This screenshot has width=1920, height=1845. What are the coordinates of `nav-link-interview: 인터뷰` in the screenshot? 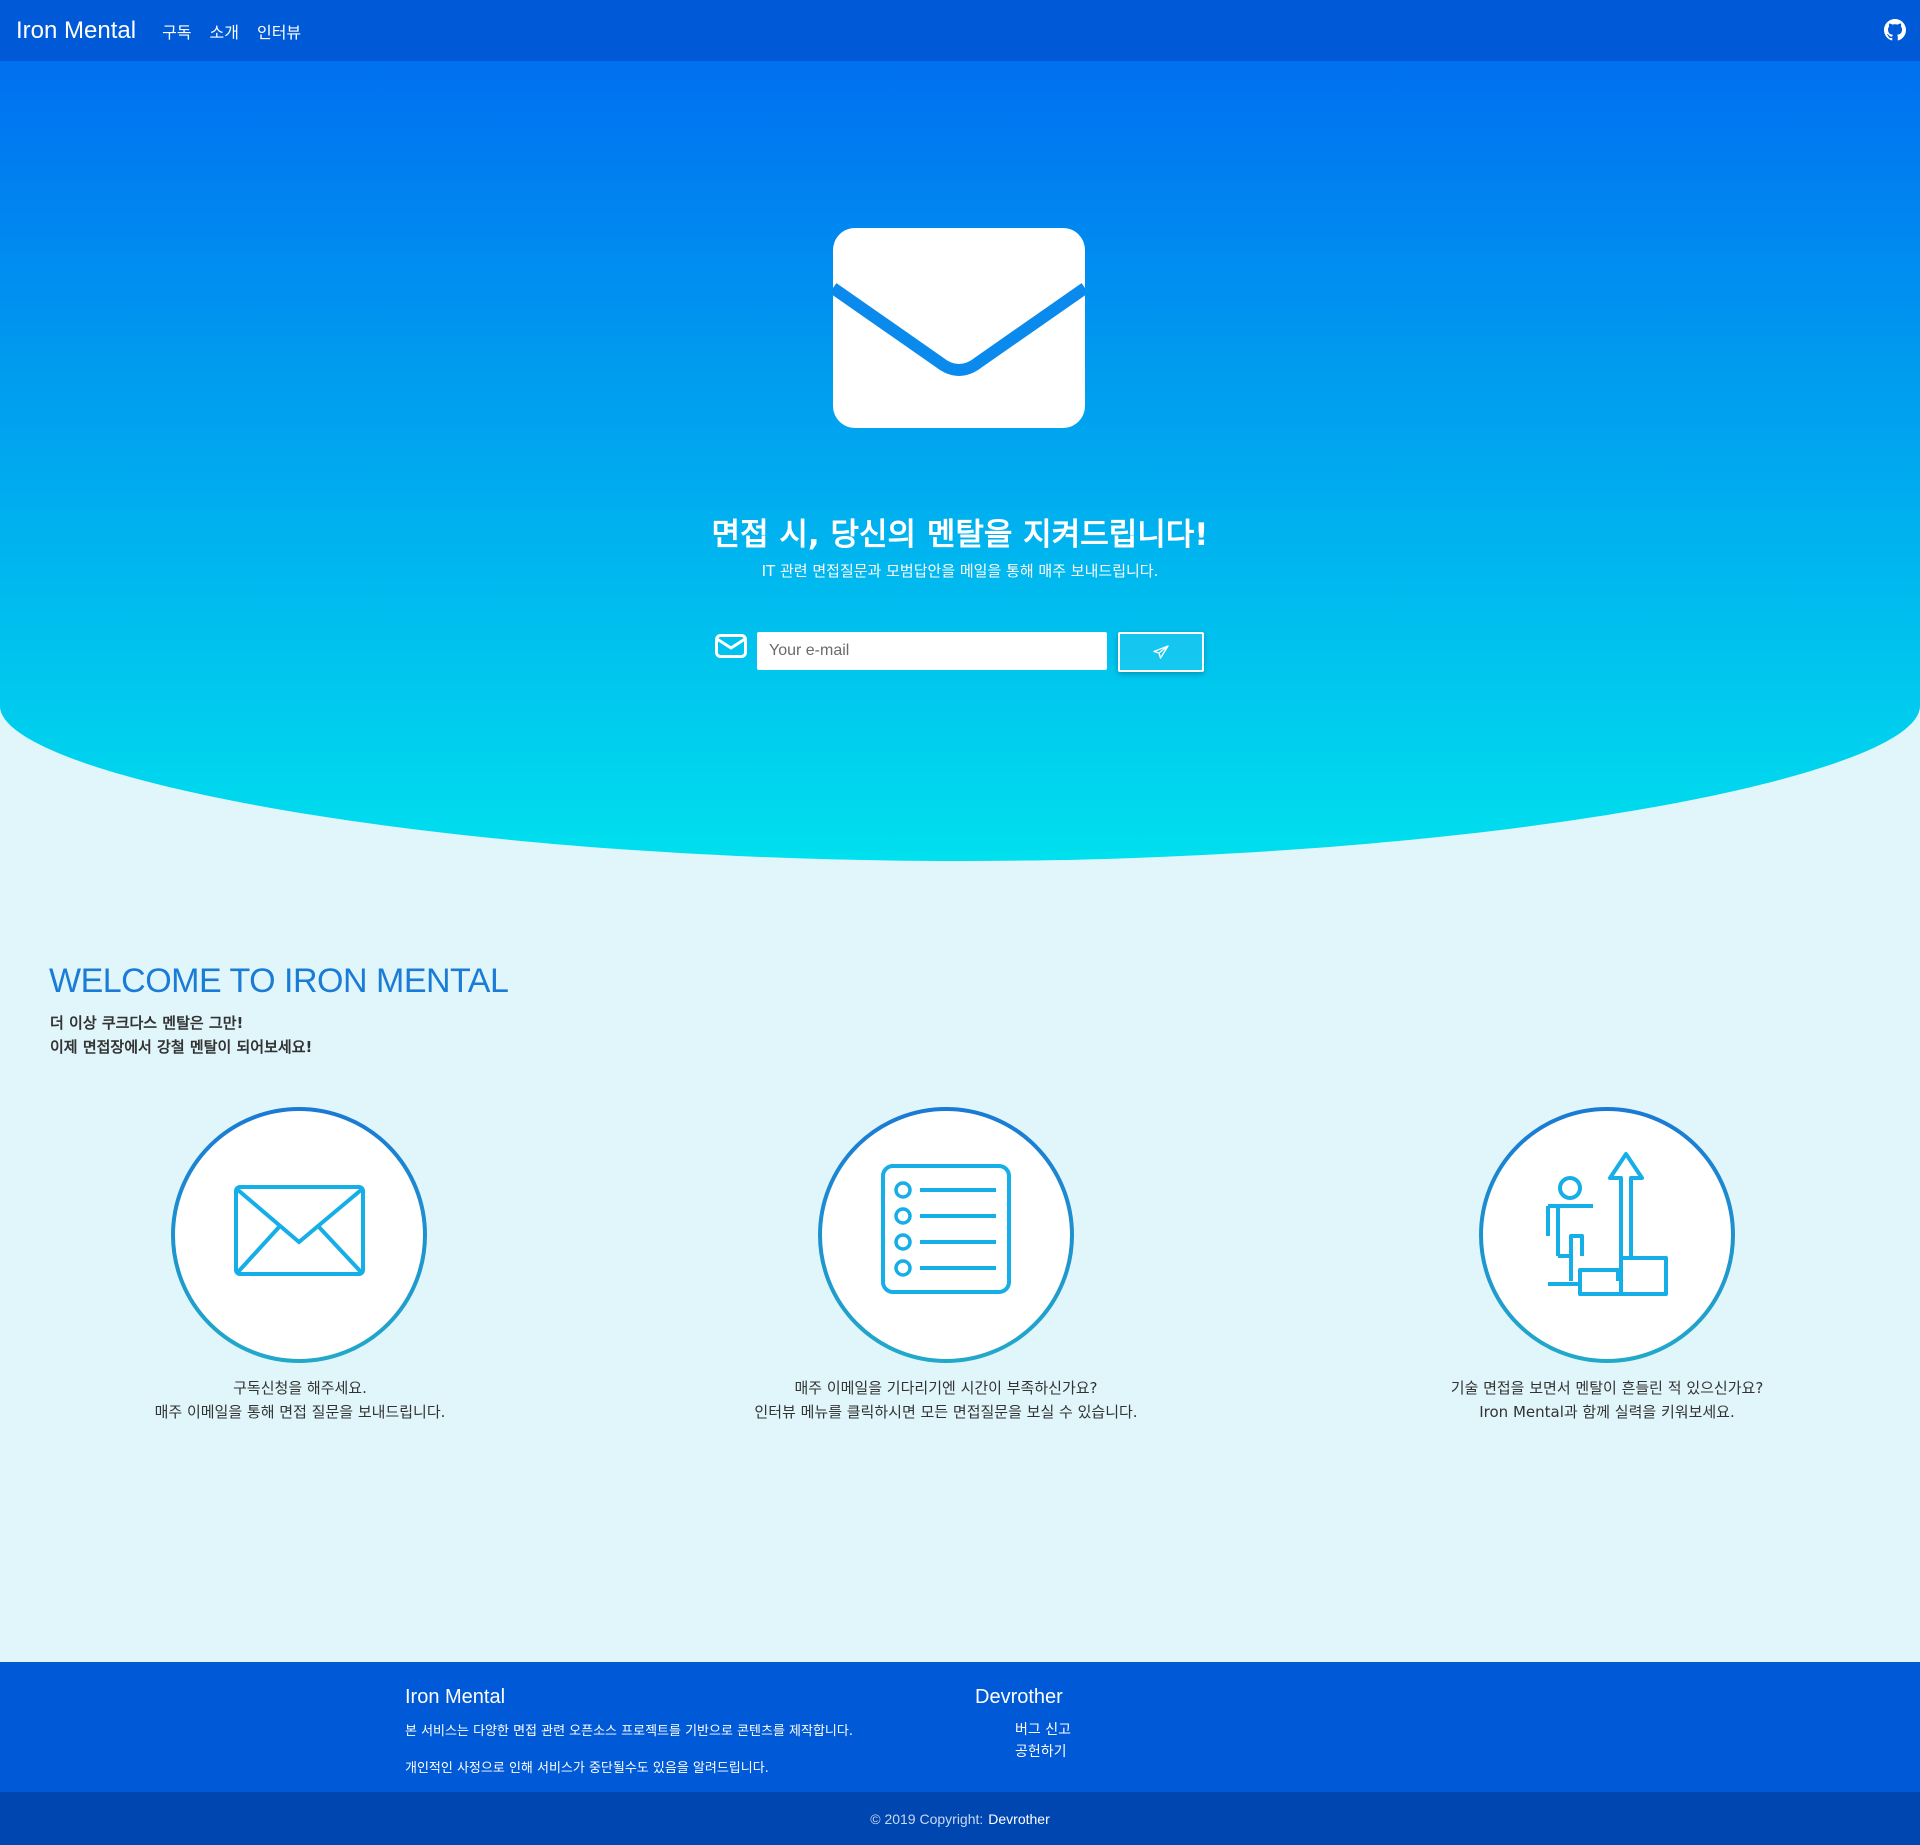 It's located at (279, 31).